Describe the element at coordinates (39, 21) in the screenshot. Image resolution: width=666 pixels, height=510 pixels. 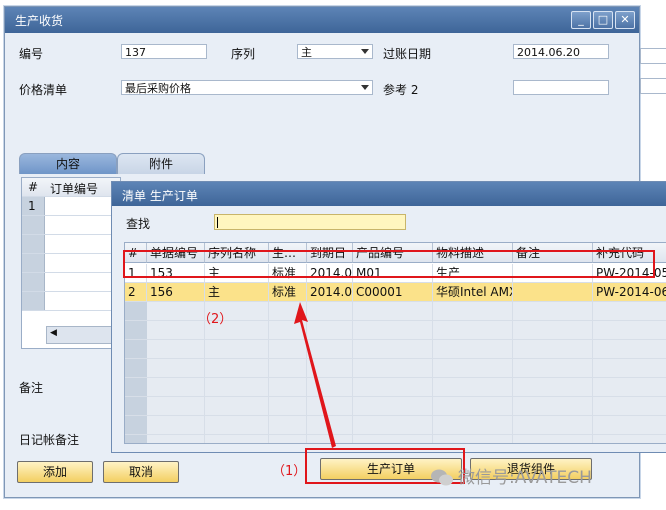
I see `window-title: 生产收货` at that location.